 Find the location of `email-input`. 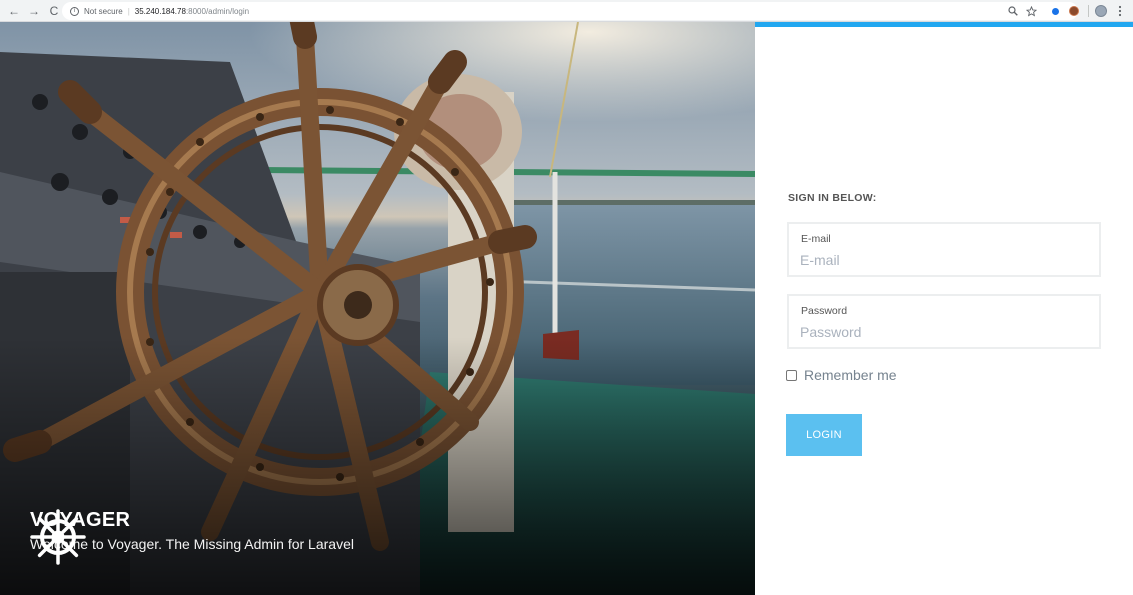

email-input is located at coordinates (945, 260).